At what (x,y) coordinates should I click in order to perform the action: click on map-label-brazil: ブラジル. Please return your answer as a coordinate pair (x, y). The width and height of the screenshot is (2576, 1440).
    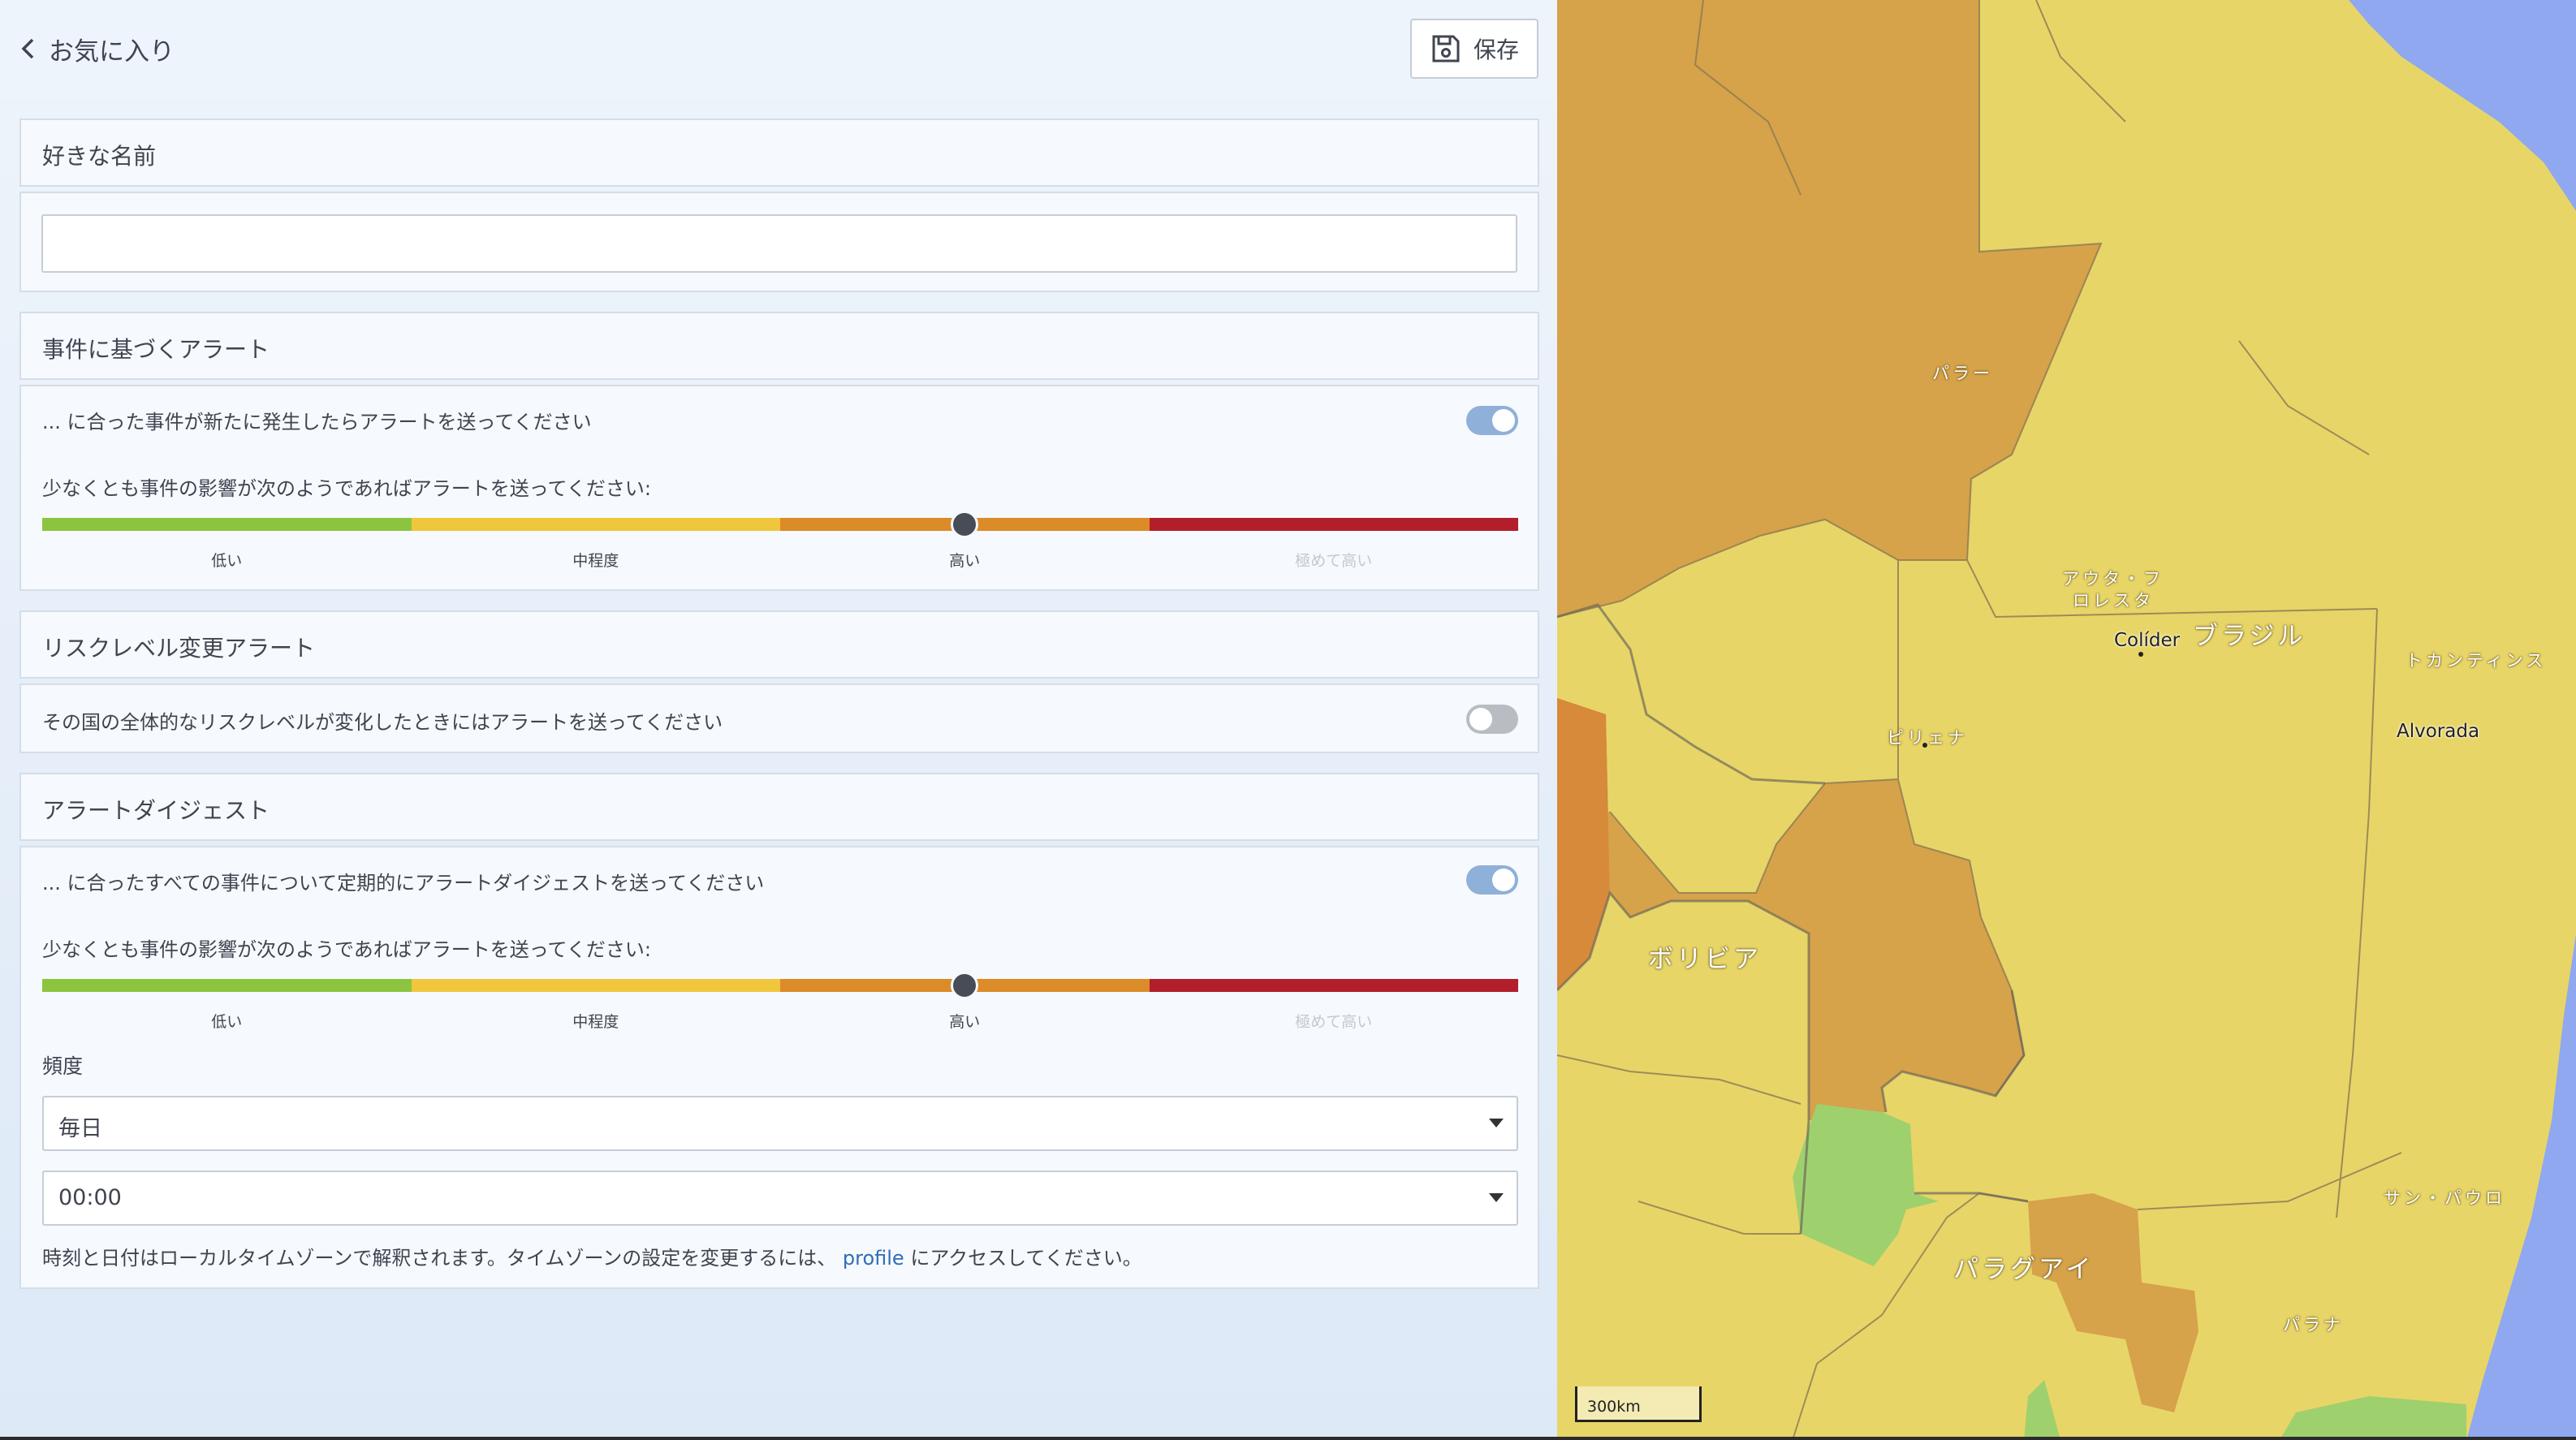
    Looking at the image, I should click on (2249, 636).